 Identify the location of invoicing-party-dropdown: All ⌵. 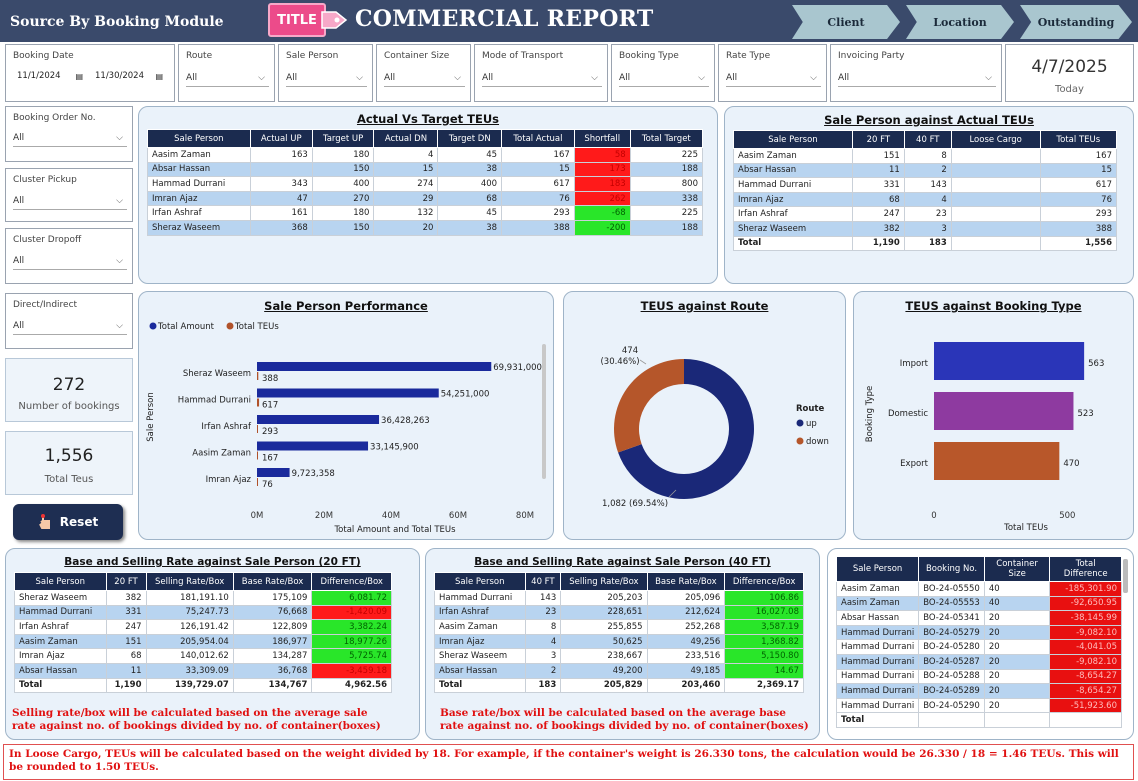
(917, 78).